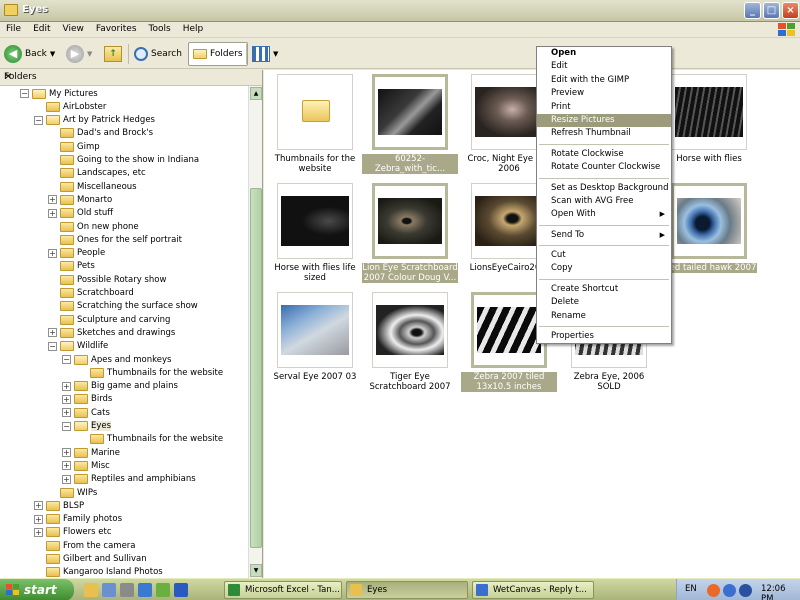  Describe the element at coordinates (709, 159) in the screenshot. I see `file-caption: Horse with flies` at that location.